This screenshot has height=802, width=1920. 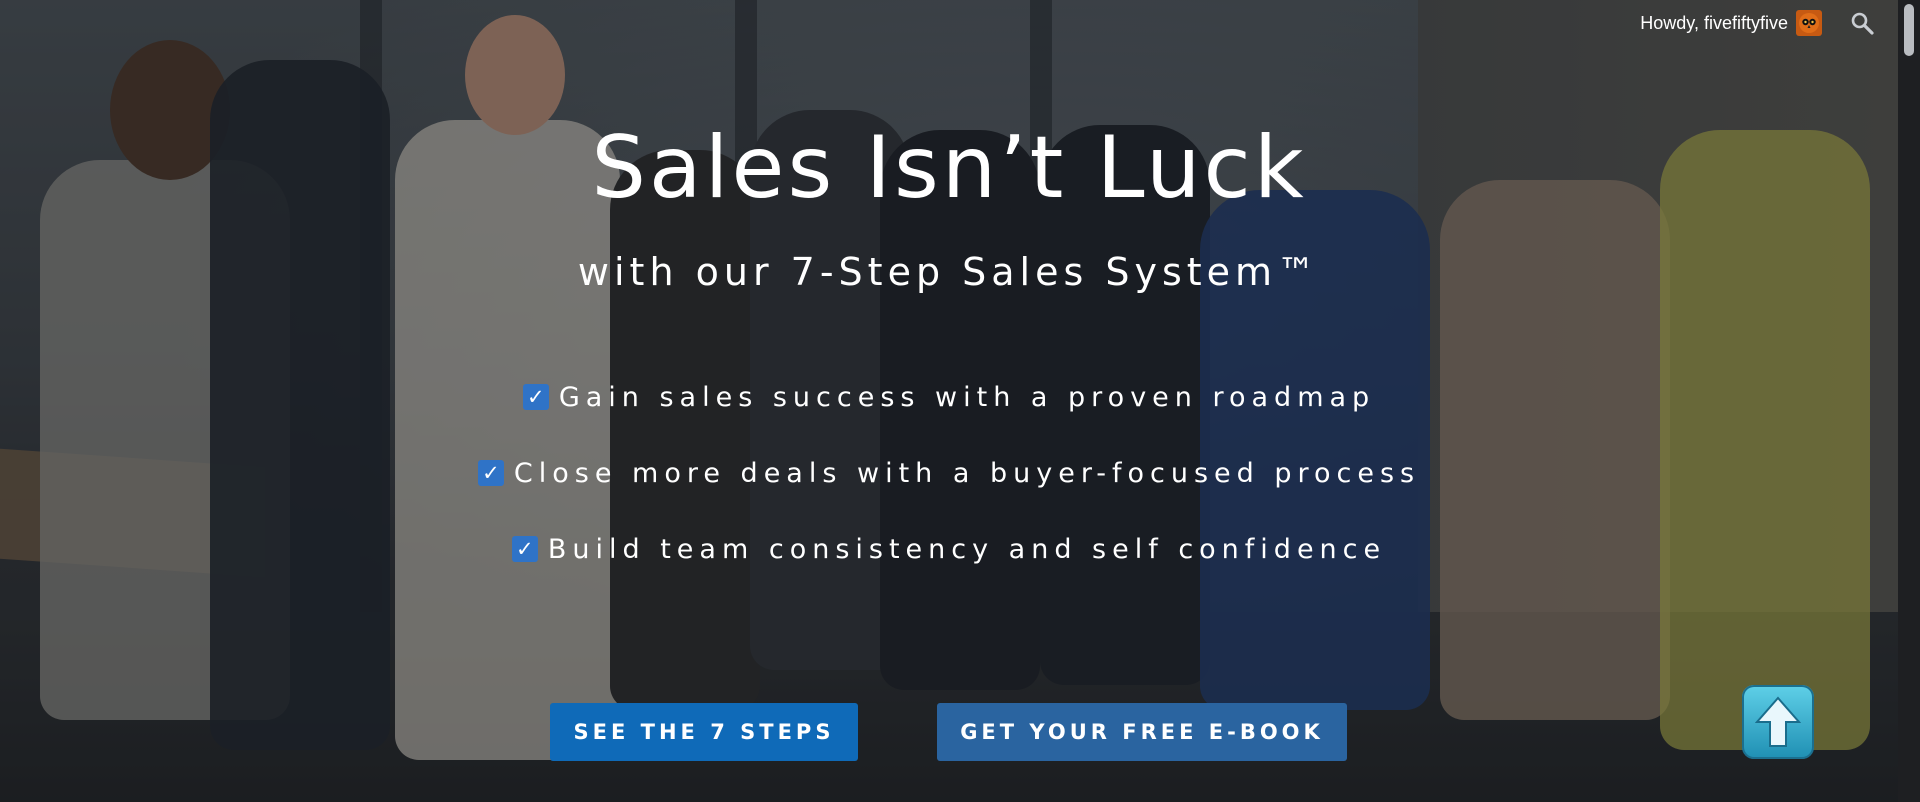 I want to click on page-scrollbar, so click(x=1909, y=401).